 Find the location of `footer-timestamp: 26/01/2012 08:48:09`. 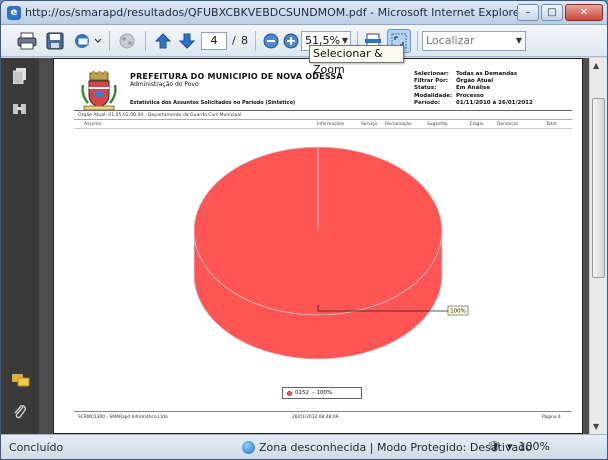

footer-timestamp: 26/01/2012 08:48:09 is located at coordinates (315, 417).